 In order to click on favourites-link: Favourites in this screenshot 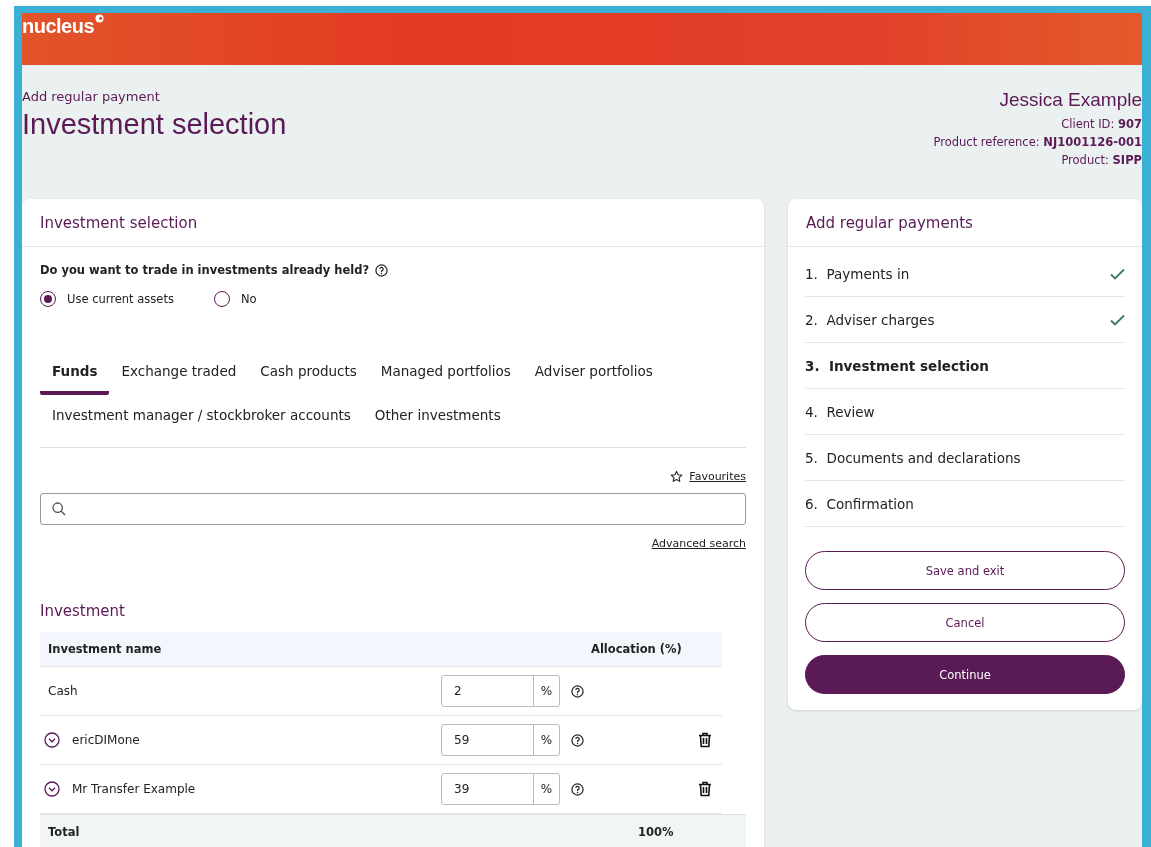, I will do `click(717, 476)`.